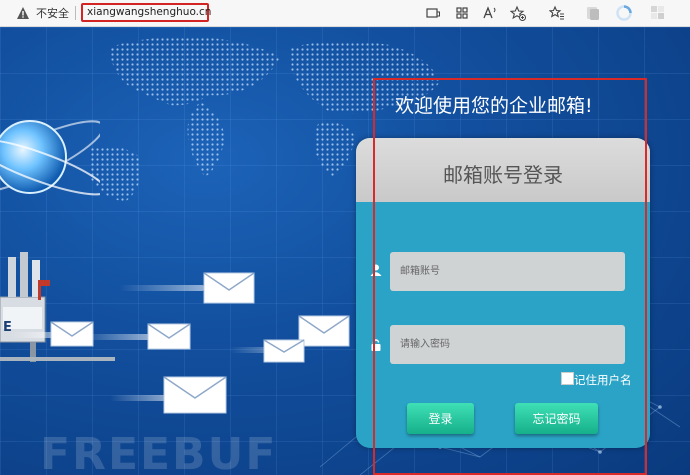 The width and height of the screenshot is (690, 475). I want to click on read-aloud-icon, so click(490, 13).